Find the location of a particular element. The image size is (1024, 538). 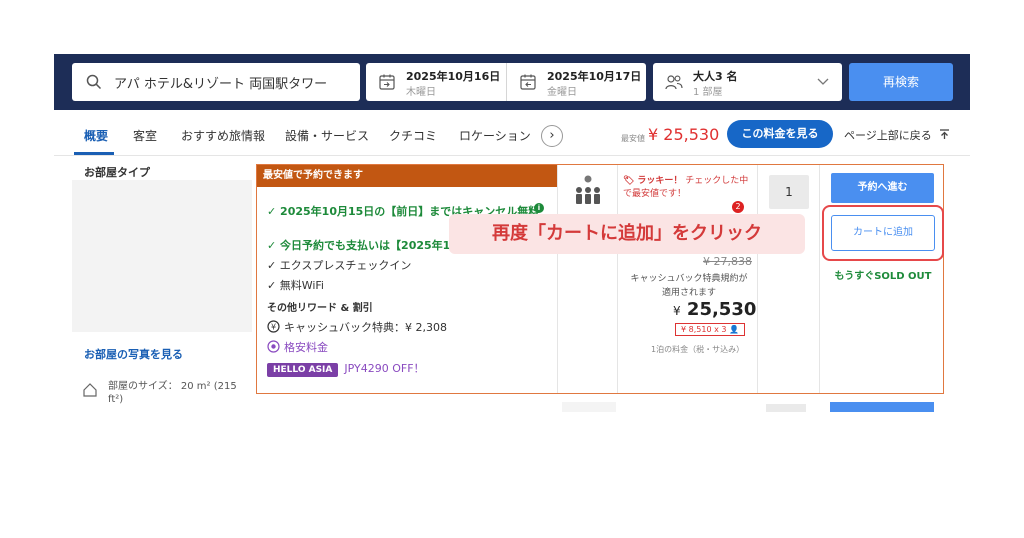

rewards-heading: その他リワード & 割引 is located at coordinates (320, 308).